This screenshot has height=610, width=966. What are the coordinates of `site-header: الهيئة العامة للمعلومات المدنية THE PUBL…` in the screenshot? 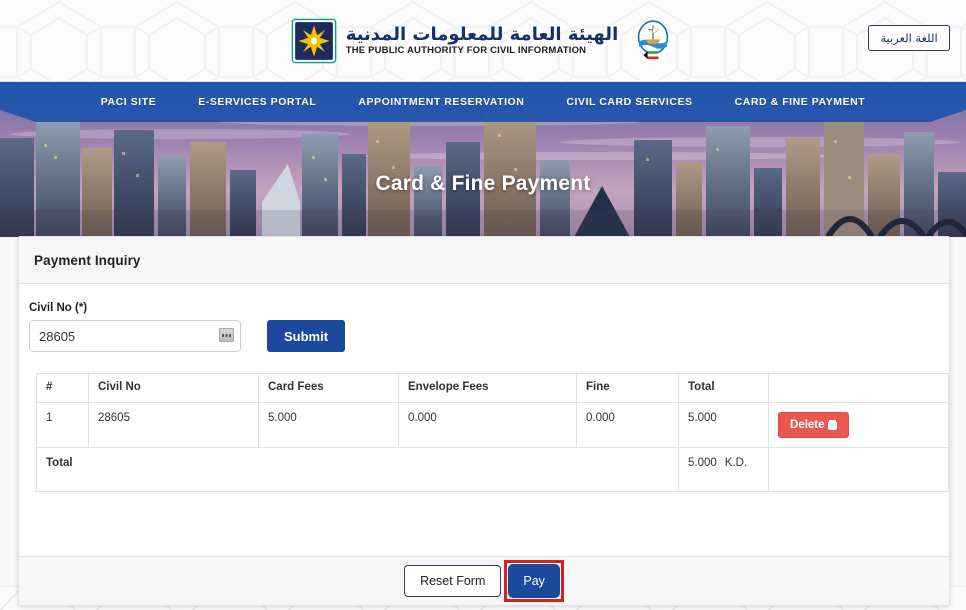 It's located at (483, 41).